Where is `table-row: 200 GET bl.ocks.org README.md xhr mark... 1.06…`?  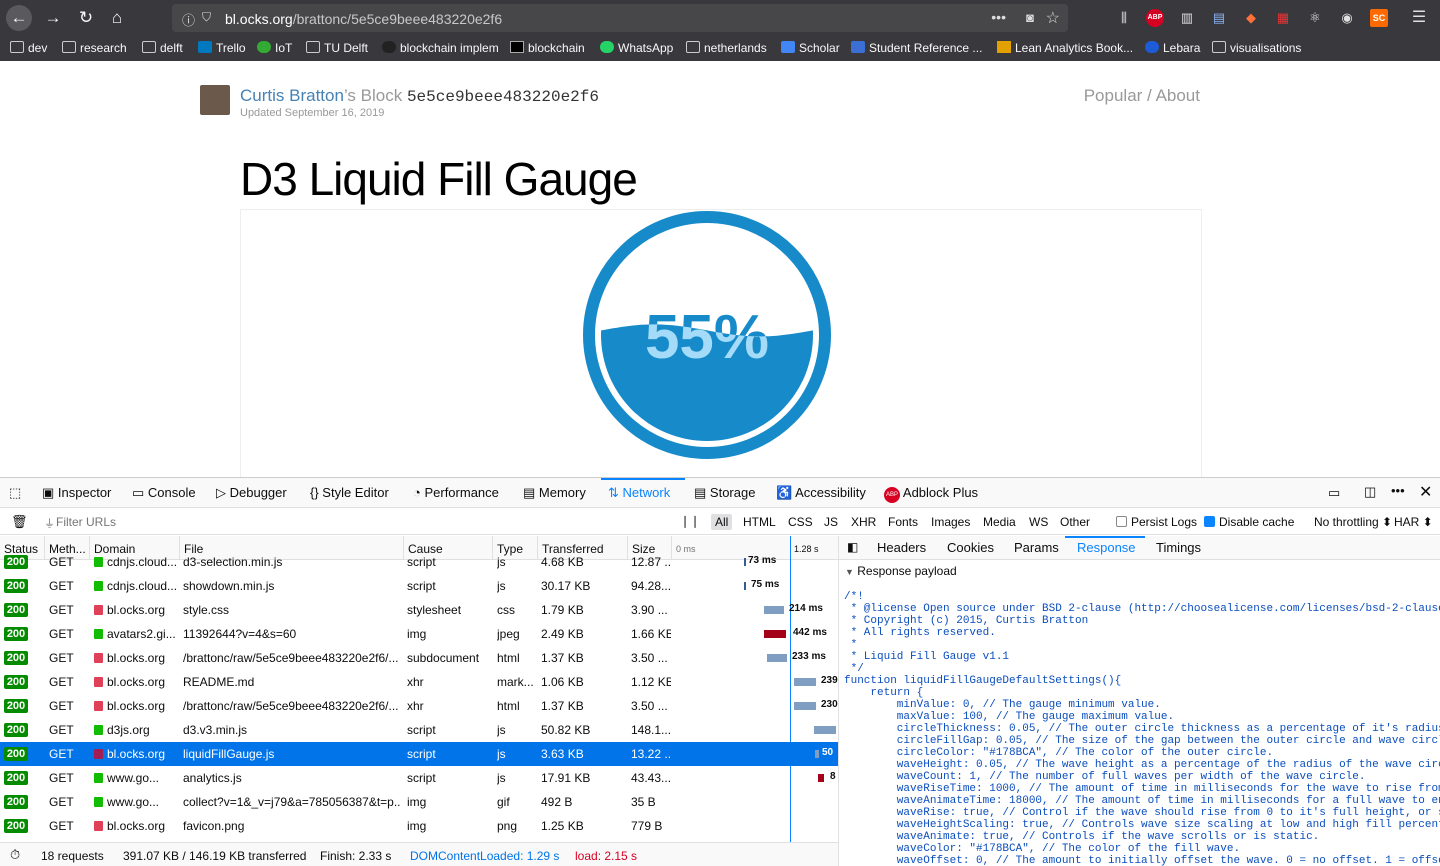 table-row: 200 GET bl.ocks.org README.md xhr mark... 1.06… is located at coordinates (419, 682).